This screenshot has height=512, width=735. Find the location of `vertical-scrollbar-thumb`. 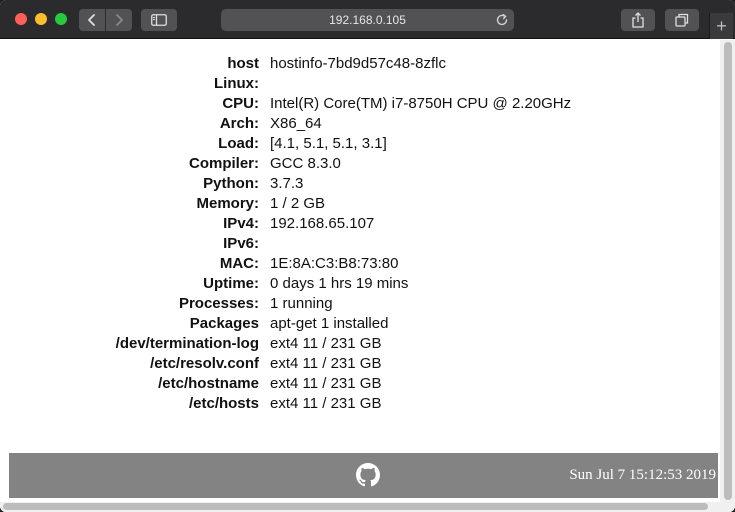

vertical-scrollbar-thumb is located at coordinates (728, 271).